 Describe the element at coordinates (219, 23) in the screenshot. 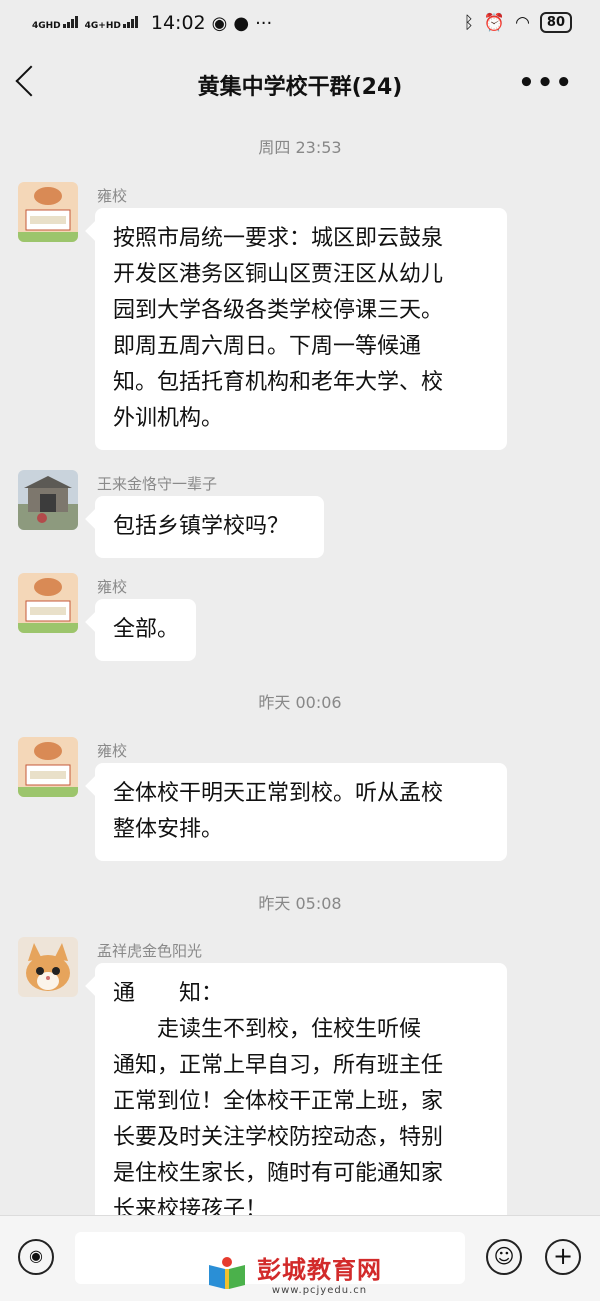

I see `location-icon: ◉` at that location.